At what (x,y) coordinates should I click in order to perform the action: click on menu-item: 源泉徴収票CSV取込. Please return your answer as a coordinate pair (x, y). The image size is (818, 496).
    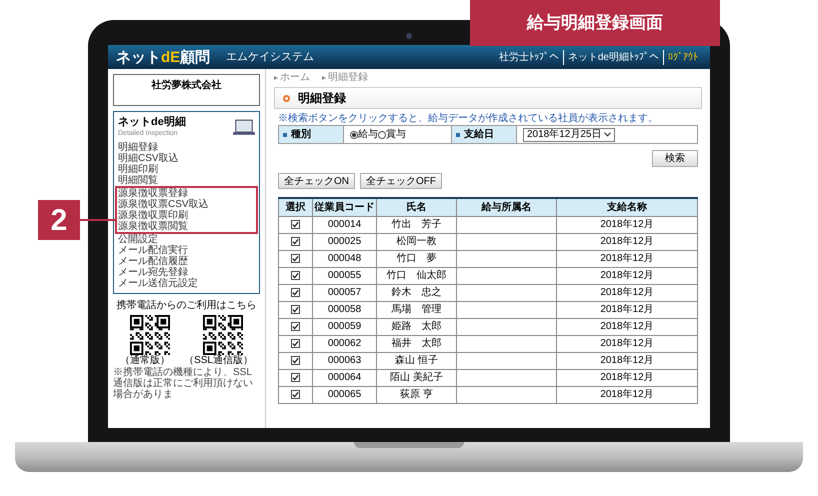
    Looking at the image, I should click on (186, 204).